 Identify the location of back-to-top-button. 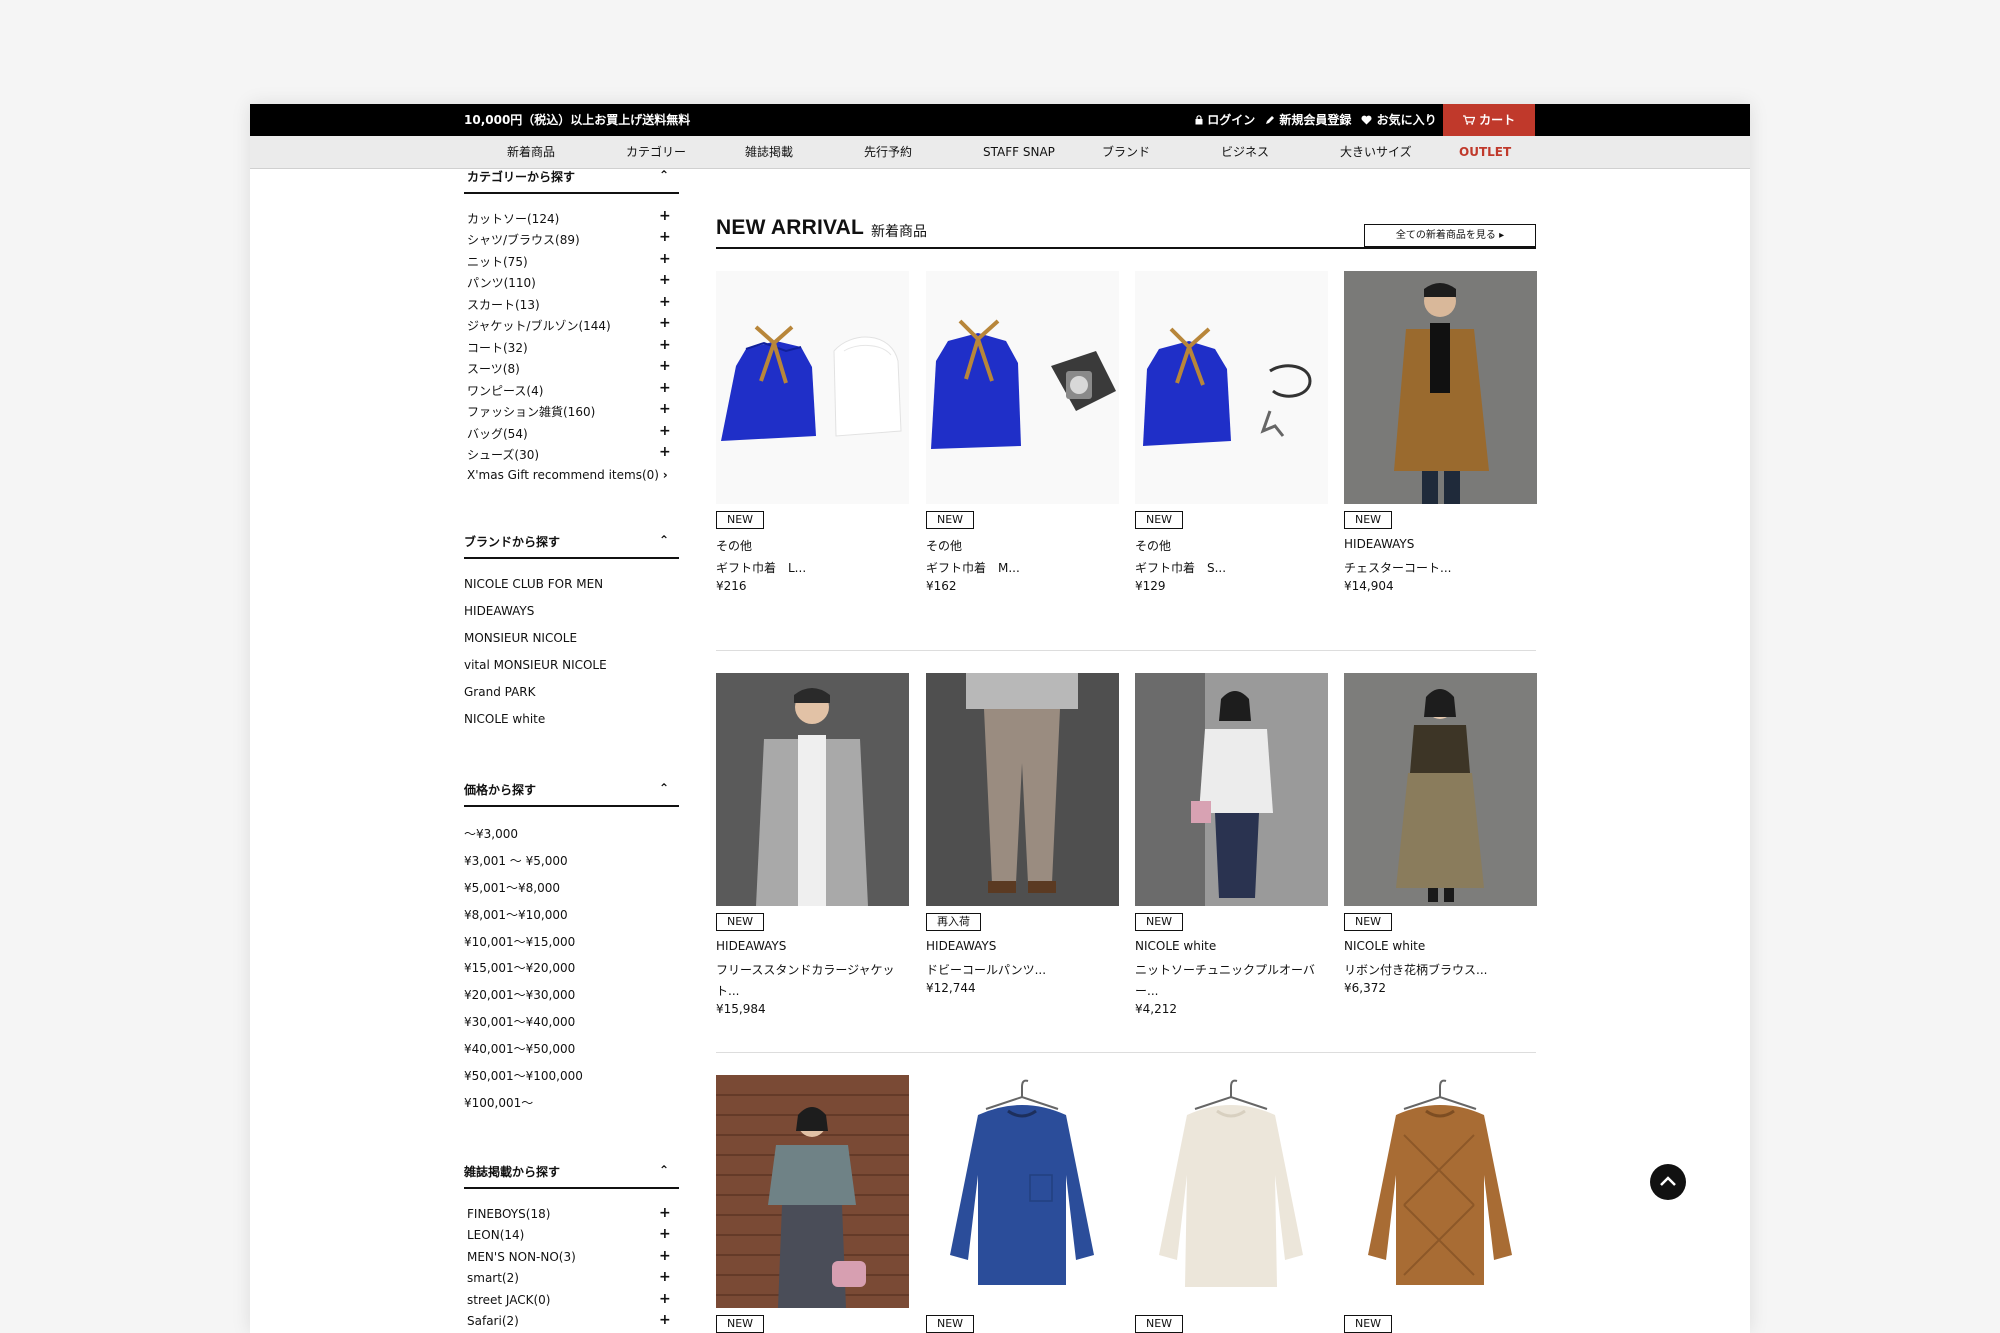
(1668, 1182).